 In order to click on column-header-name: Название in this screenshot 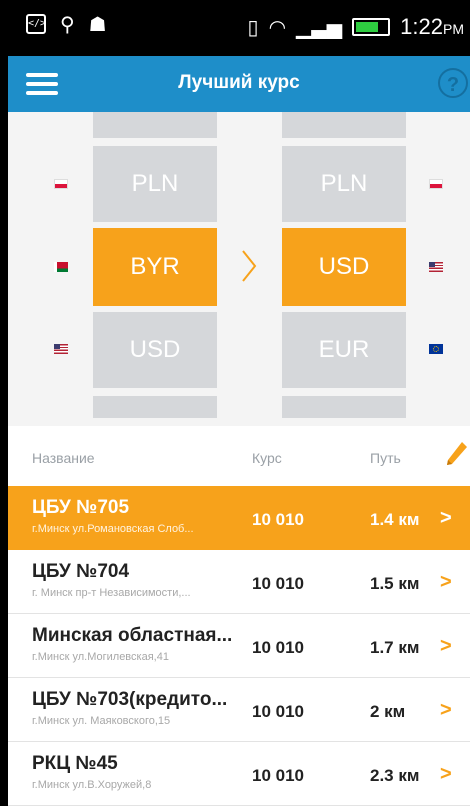, I will do `click(63, 458)`.